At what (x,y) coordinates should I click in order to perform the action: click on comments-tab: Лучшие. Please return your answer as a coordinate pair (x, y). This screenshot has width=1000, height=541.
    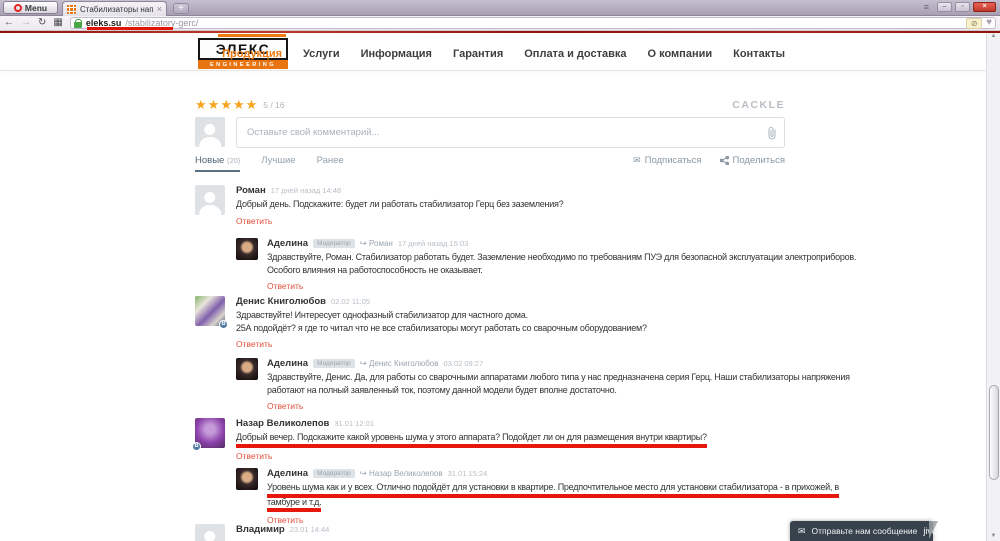
    Looking at the image, I should click on (278, 163).